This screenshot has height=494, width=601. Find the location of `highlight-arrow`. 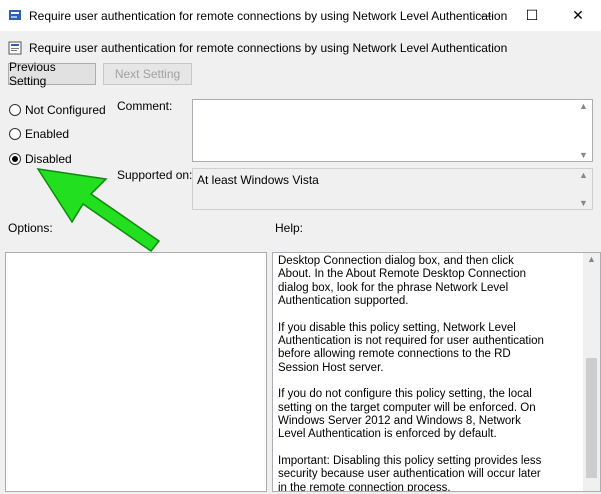

highlight-arrow is located at coordinates (98, 210).